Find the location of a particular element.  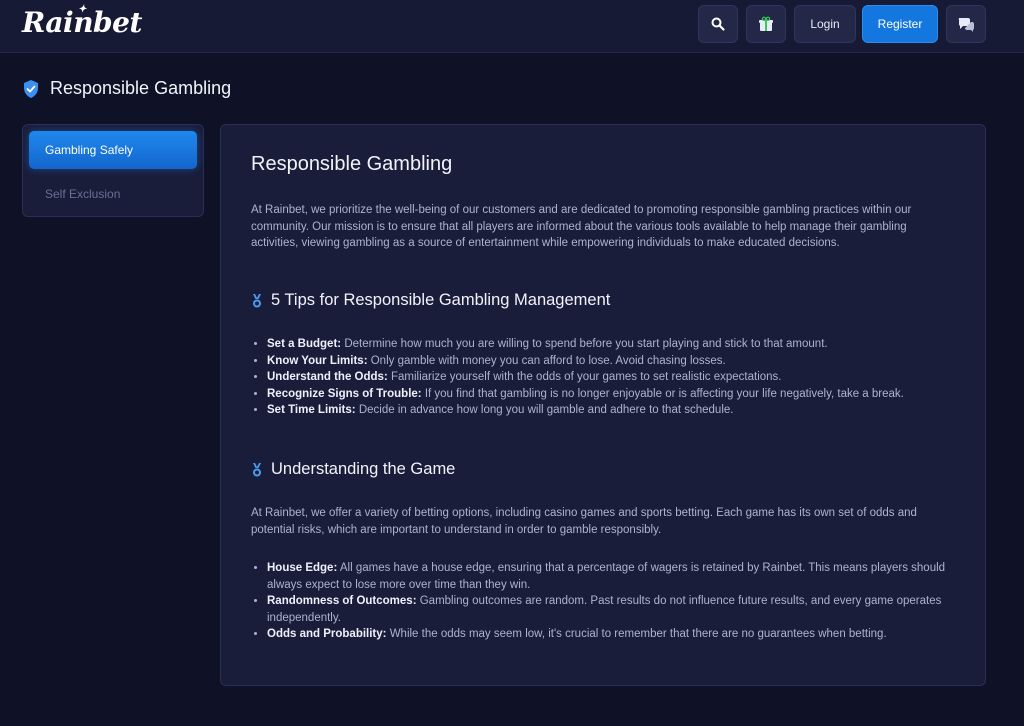

sidebar-item-self-exclusion: Self Exclusion is located at coordinates (113, 194).